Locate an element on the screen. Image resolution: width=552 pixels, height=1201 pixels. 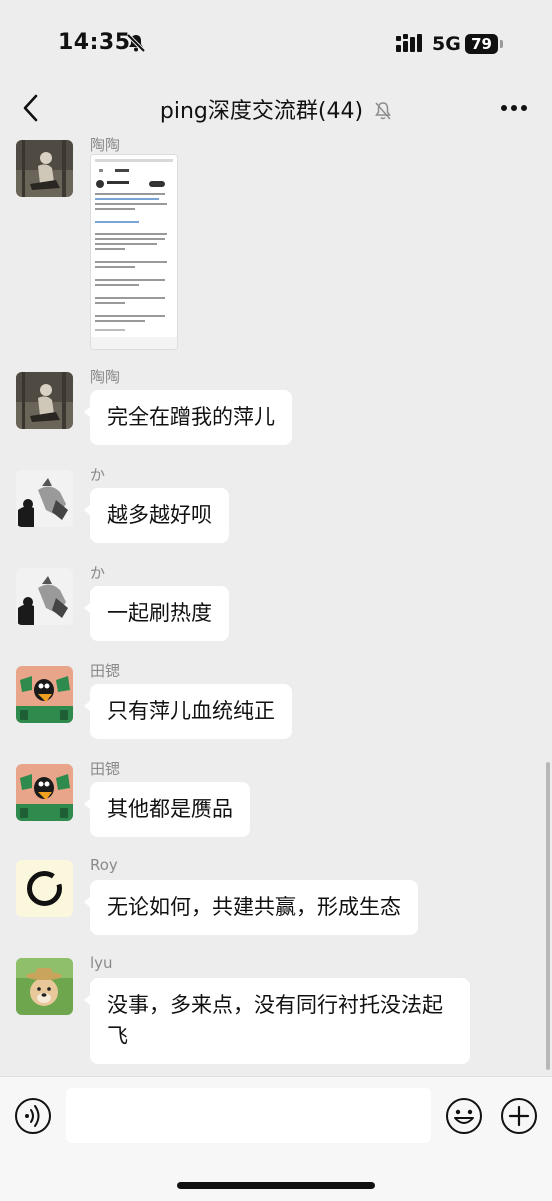
message-item: Roy 无论如何，共建共赢，形成生态 is located at coordinates (276, 901).